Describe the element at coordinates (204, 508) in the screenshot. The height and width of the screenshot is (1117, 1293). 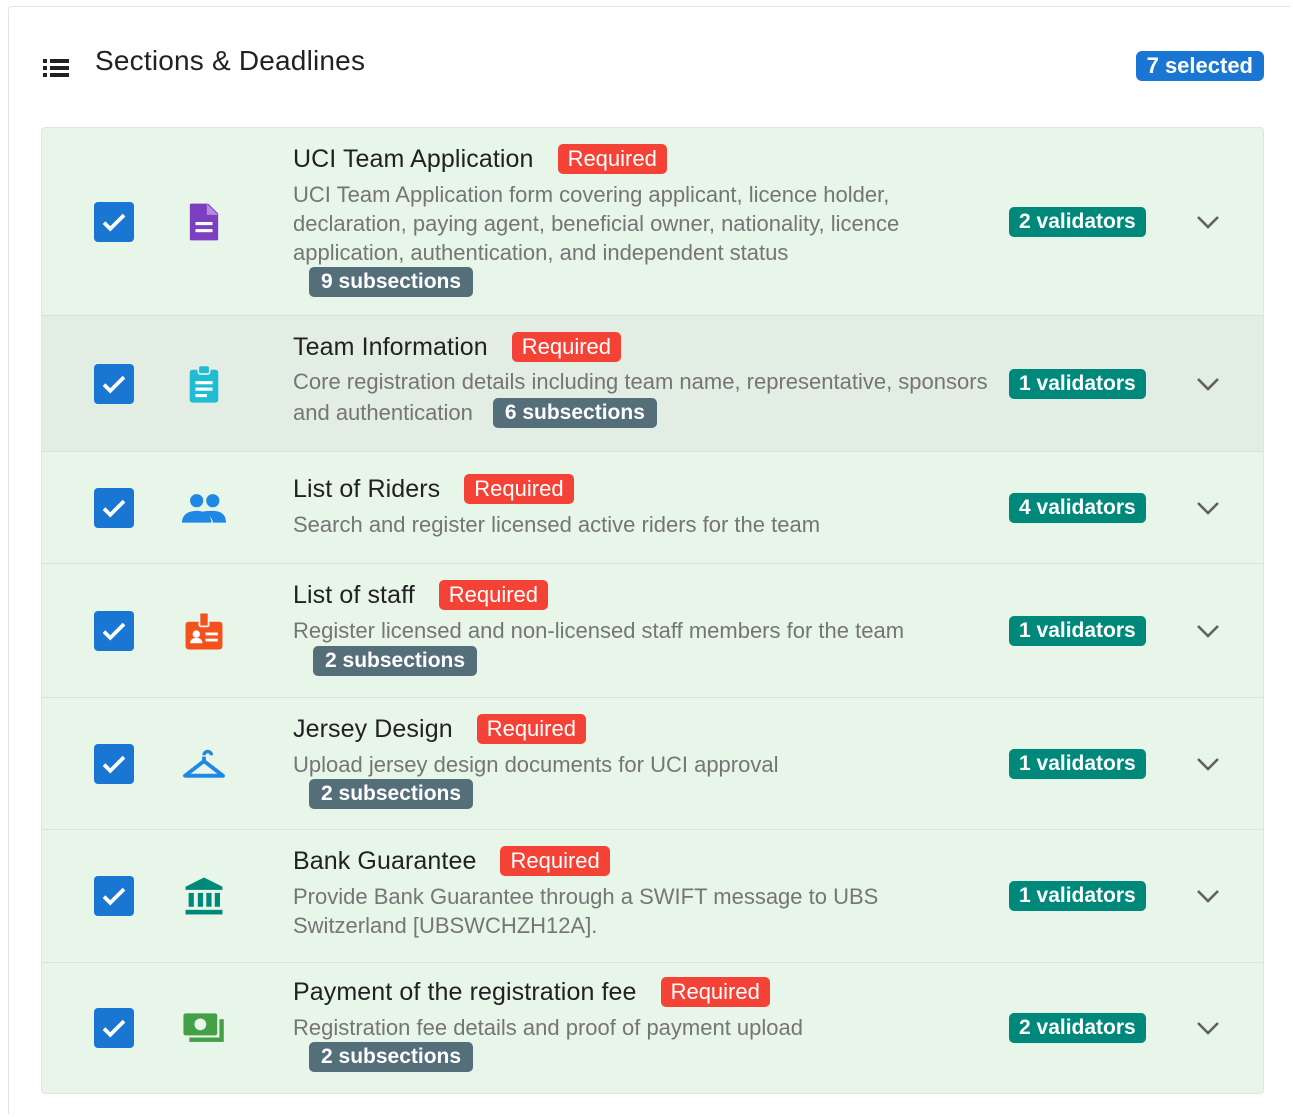
I see `people-icon` at that location.